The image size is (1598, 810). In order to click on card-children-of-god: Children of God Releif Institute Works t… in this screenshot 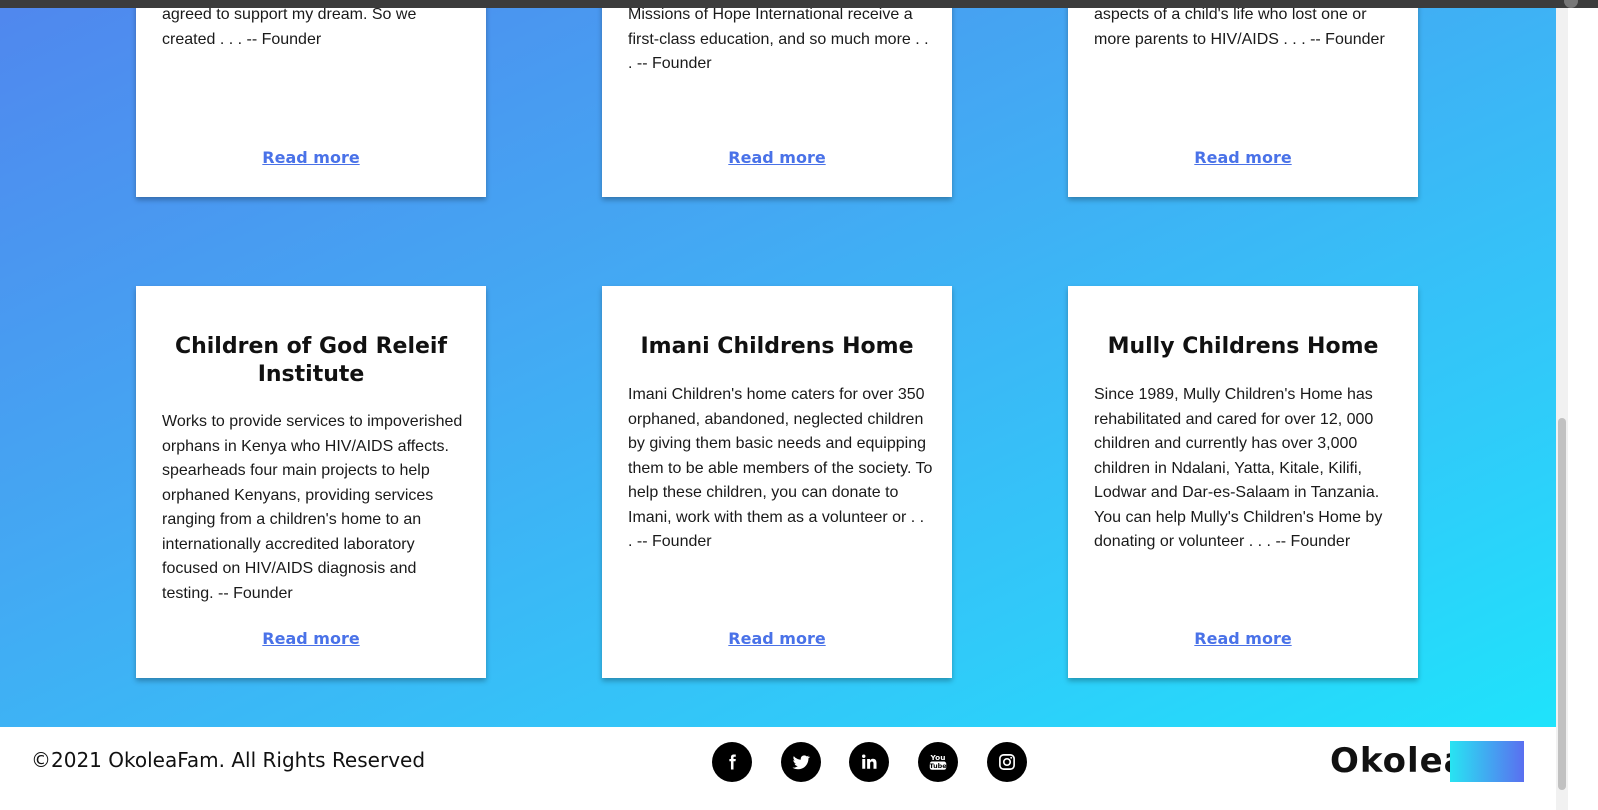, I will do `click(311, 482)`.